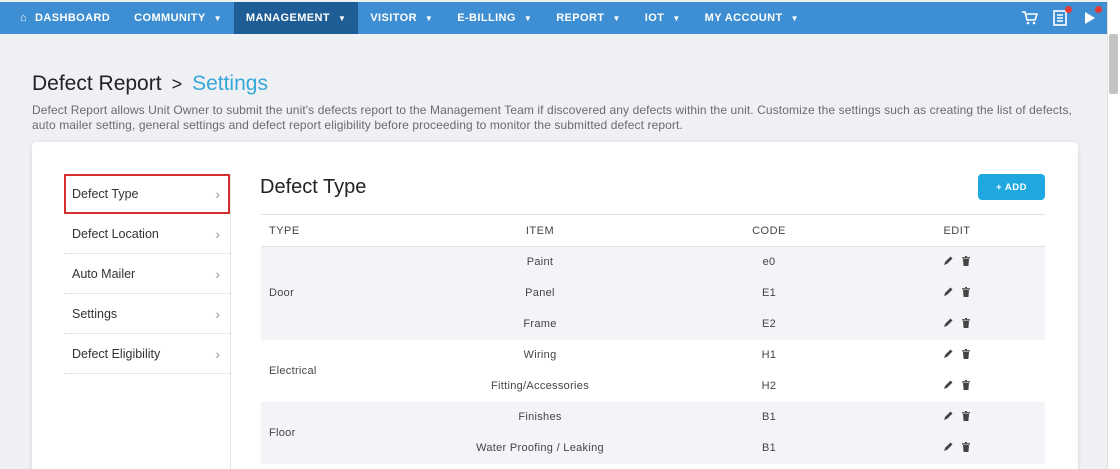 This screenshot has height=469, width=1120. I want to click on cell-item: Finishes, so click(540, 417).